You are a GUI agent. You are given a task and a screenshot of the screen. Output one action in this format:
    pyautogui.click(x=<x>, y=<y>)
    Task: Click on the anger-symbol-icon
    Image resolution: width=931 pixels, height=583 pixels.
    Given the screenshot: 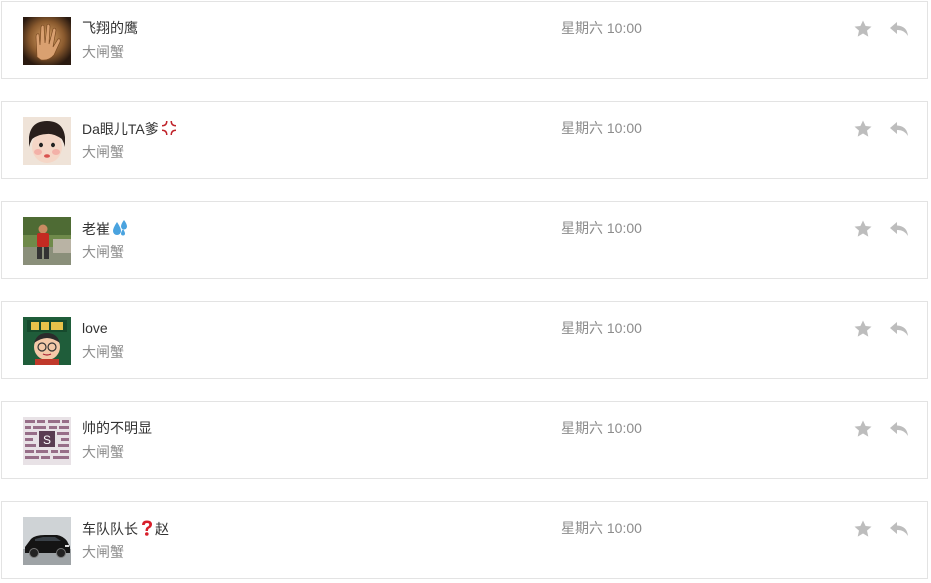 What is the action you would take?
    pyautogui.click(x=168, y=128)
    